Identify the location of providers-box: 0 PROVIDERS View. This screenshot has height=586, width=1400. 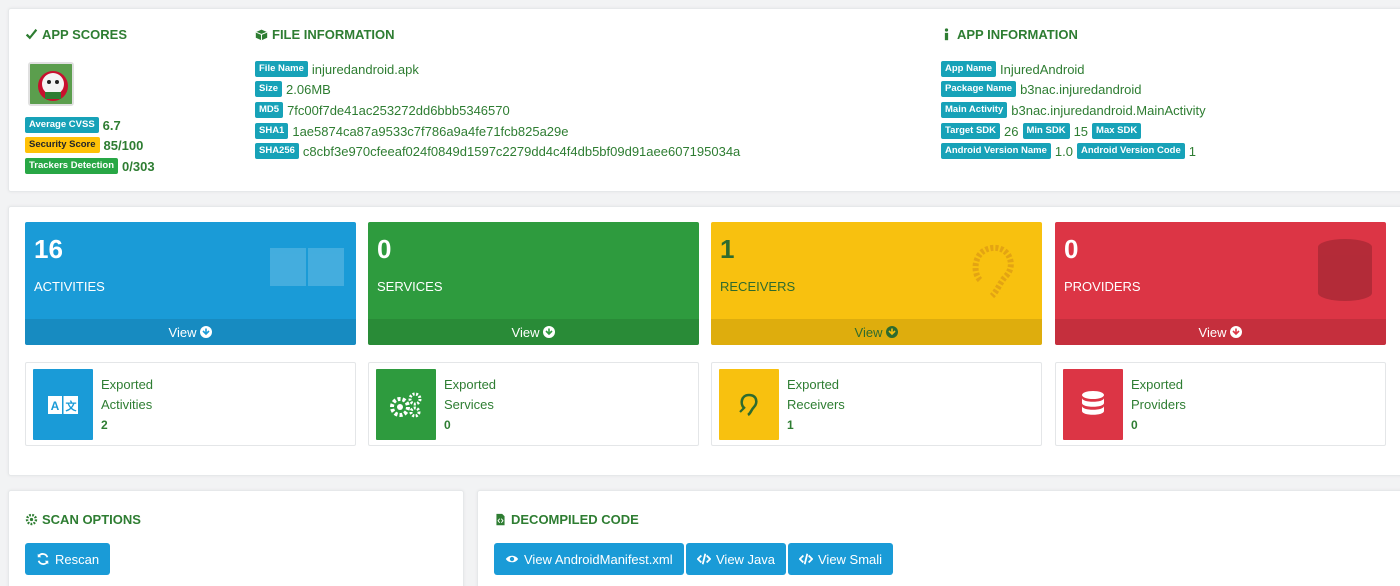
(1220, 283).